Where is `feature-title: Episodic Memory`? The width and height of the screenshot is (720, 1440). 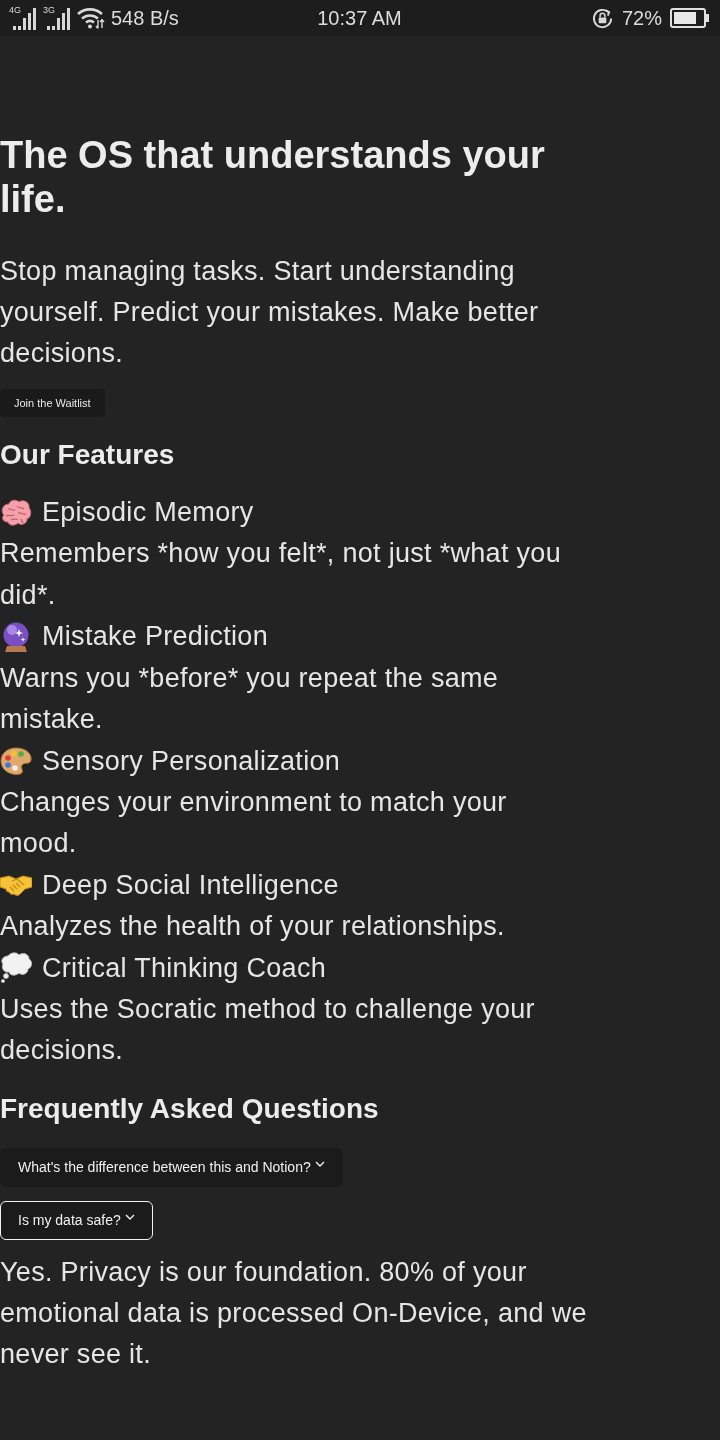 feature-title: Episodic Memory is located at coordinates (148, 513).